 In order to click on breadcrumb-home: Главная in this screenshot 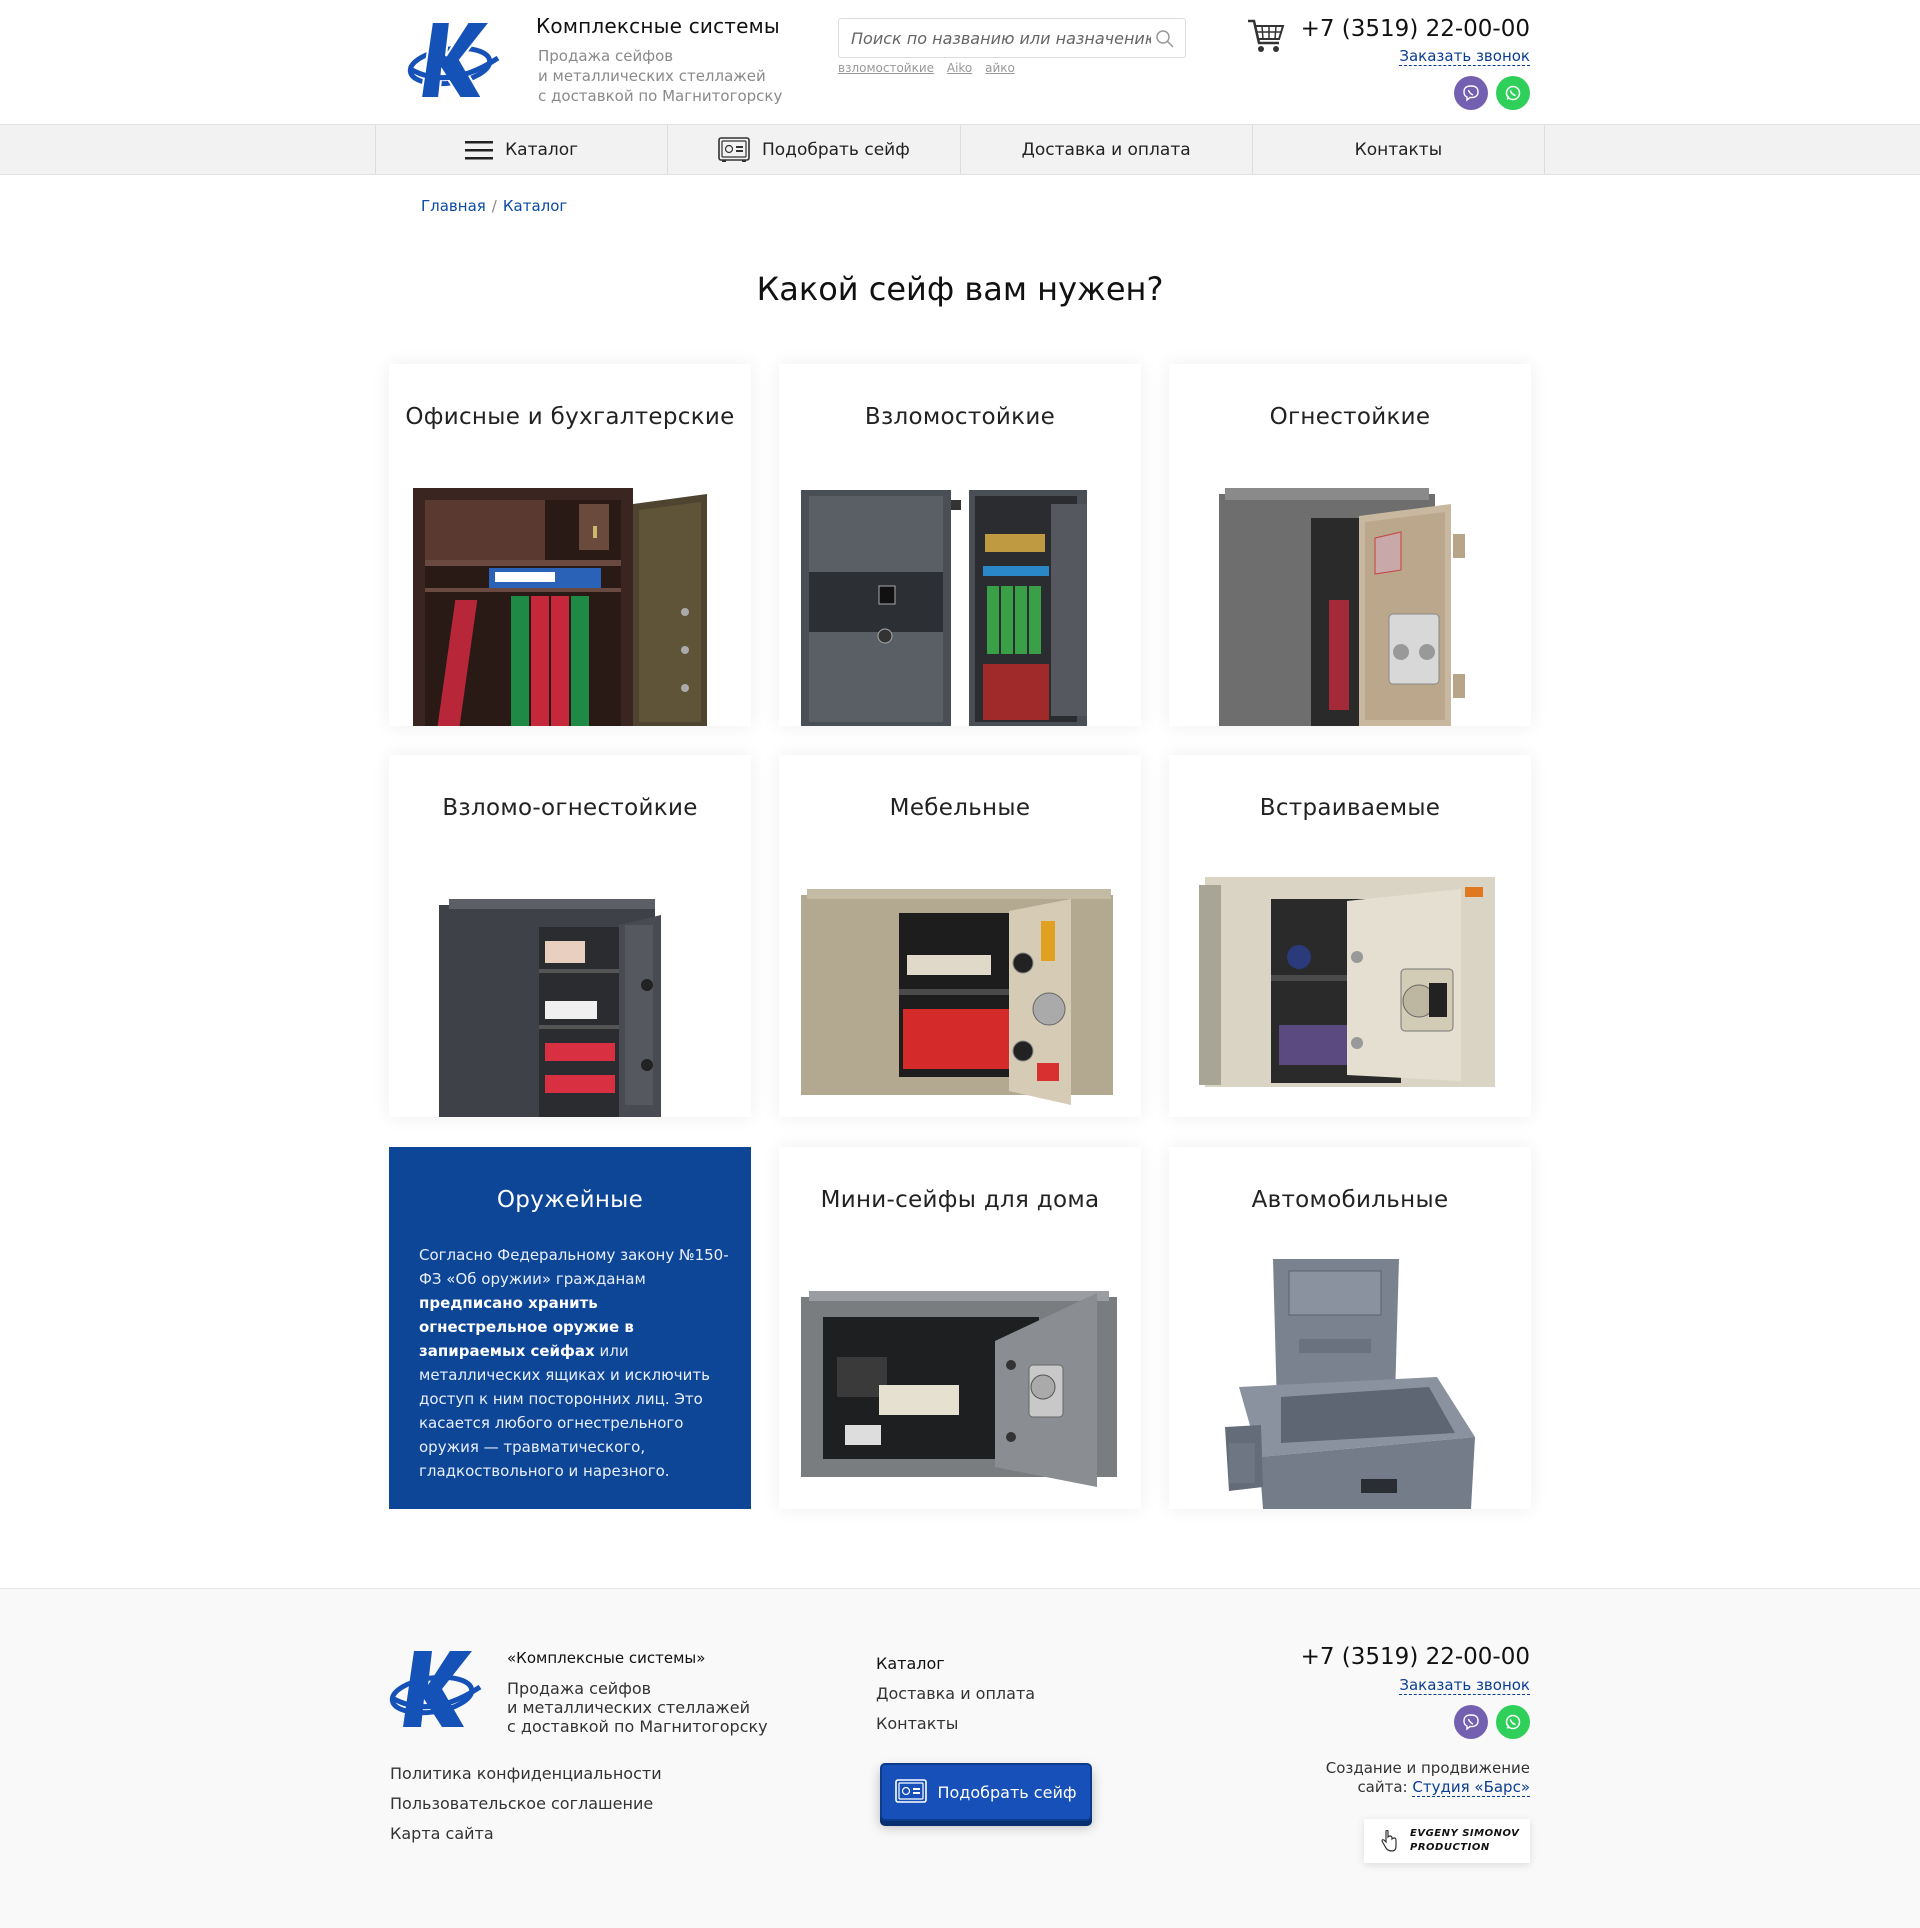, I will do `click(453, 206)`.